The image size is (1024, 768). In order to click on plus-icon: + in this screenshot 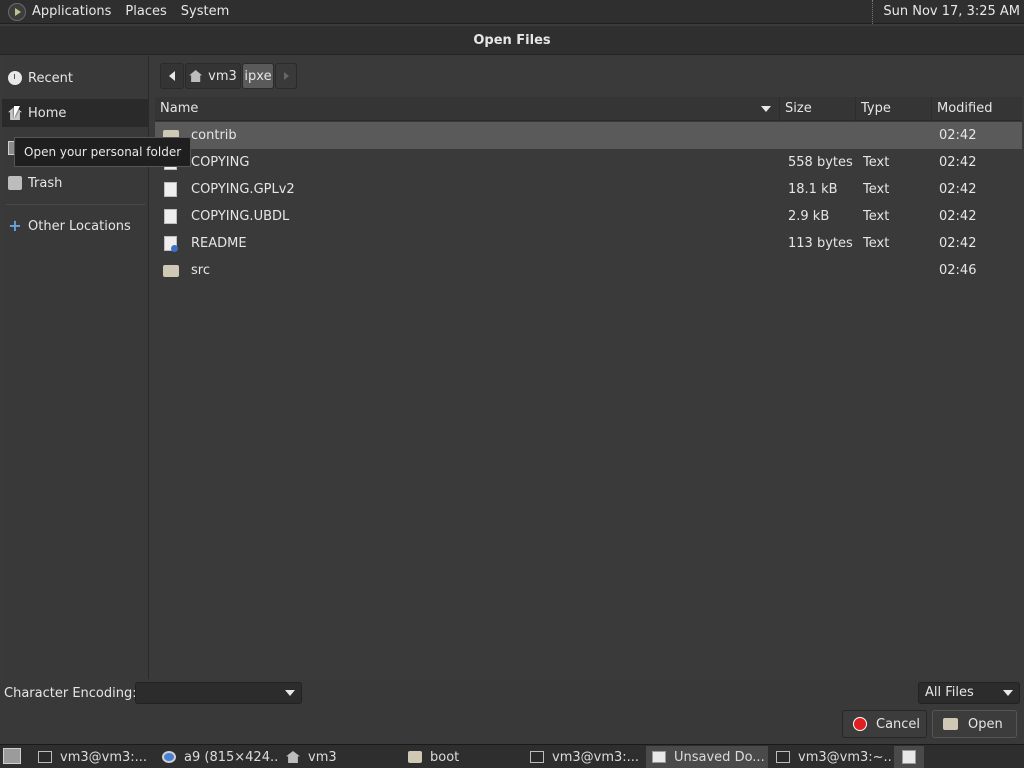, I will do `click(15, 225)`.